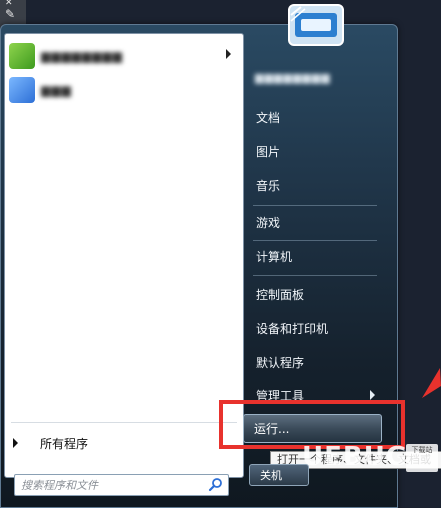 The height and width of the screenshot is (508, 441). What do you see at coordinates (268, 185) in the screenshot?
I see `menu-item-label: 音乐` at bounding box center [268, 185].